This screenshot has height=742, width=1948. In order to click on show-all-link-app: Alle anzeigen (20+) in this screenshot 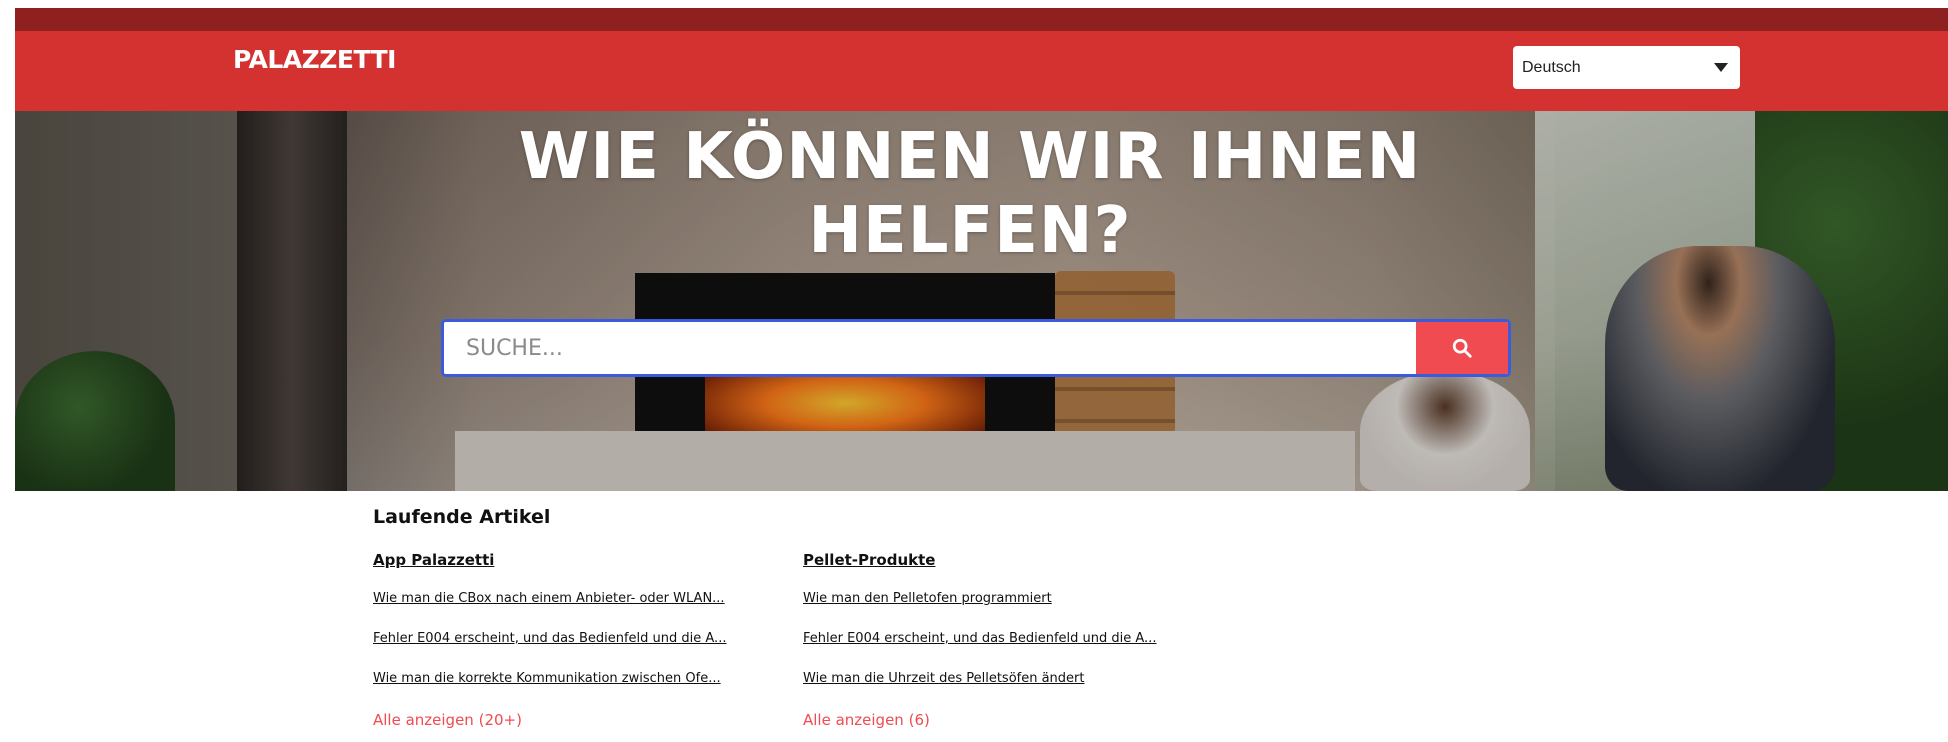, I will do `click(573, 720)`.